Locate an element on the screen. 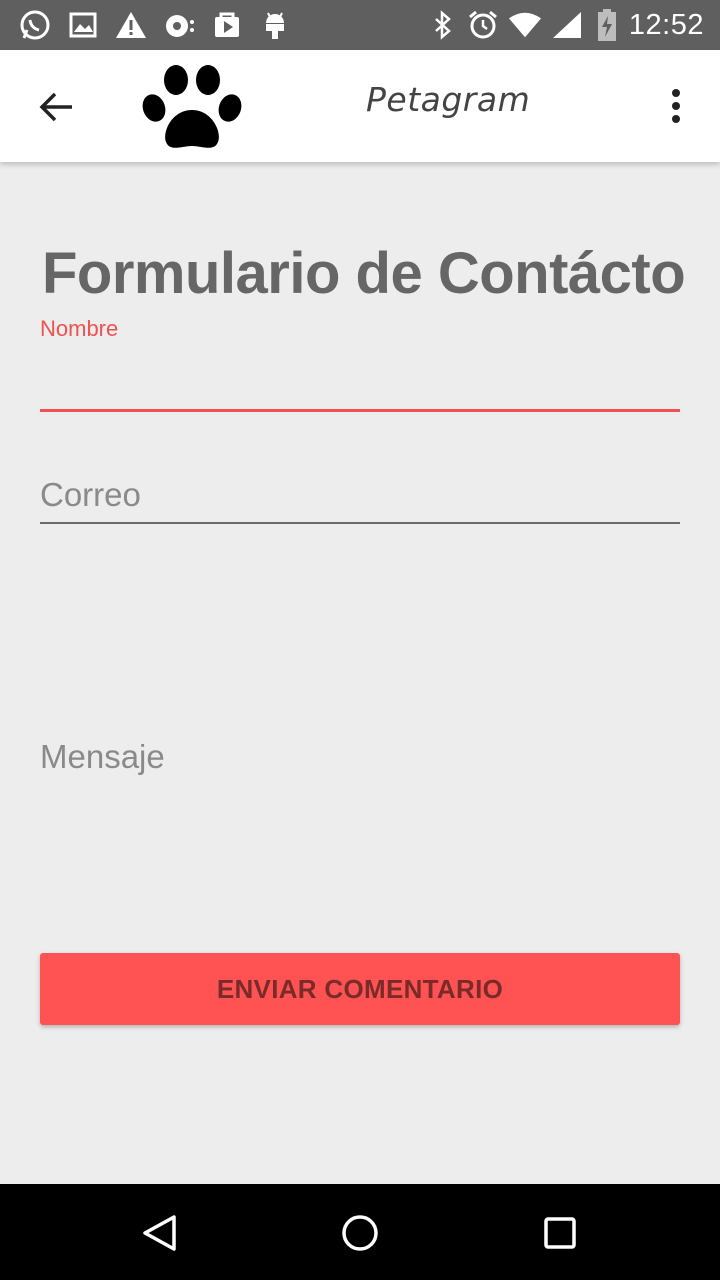  status-time: 12:52 is located at coordinates (666, 25).